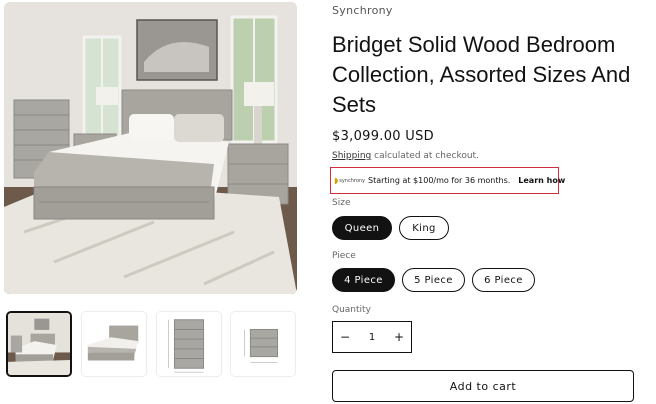 The image size is (656, 404). I want to click on thumbnail-bedroom-scene, so click(39, 344).